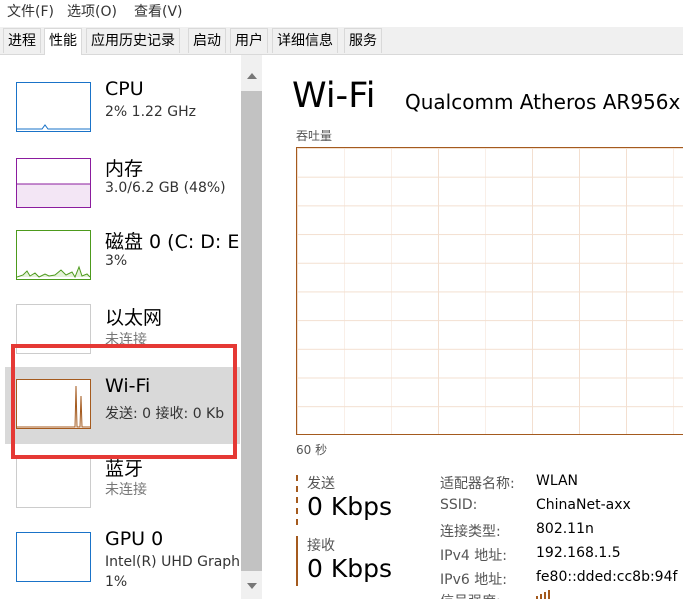  I want to click on receive-label: 接收, so click(321, 546).